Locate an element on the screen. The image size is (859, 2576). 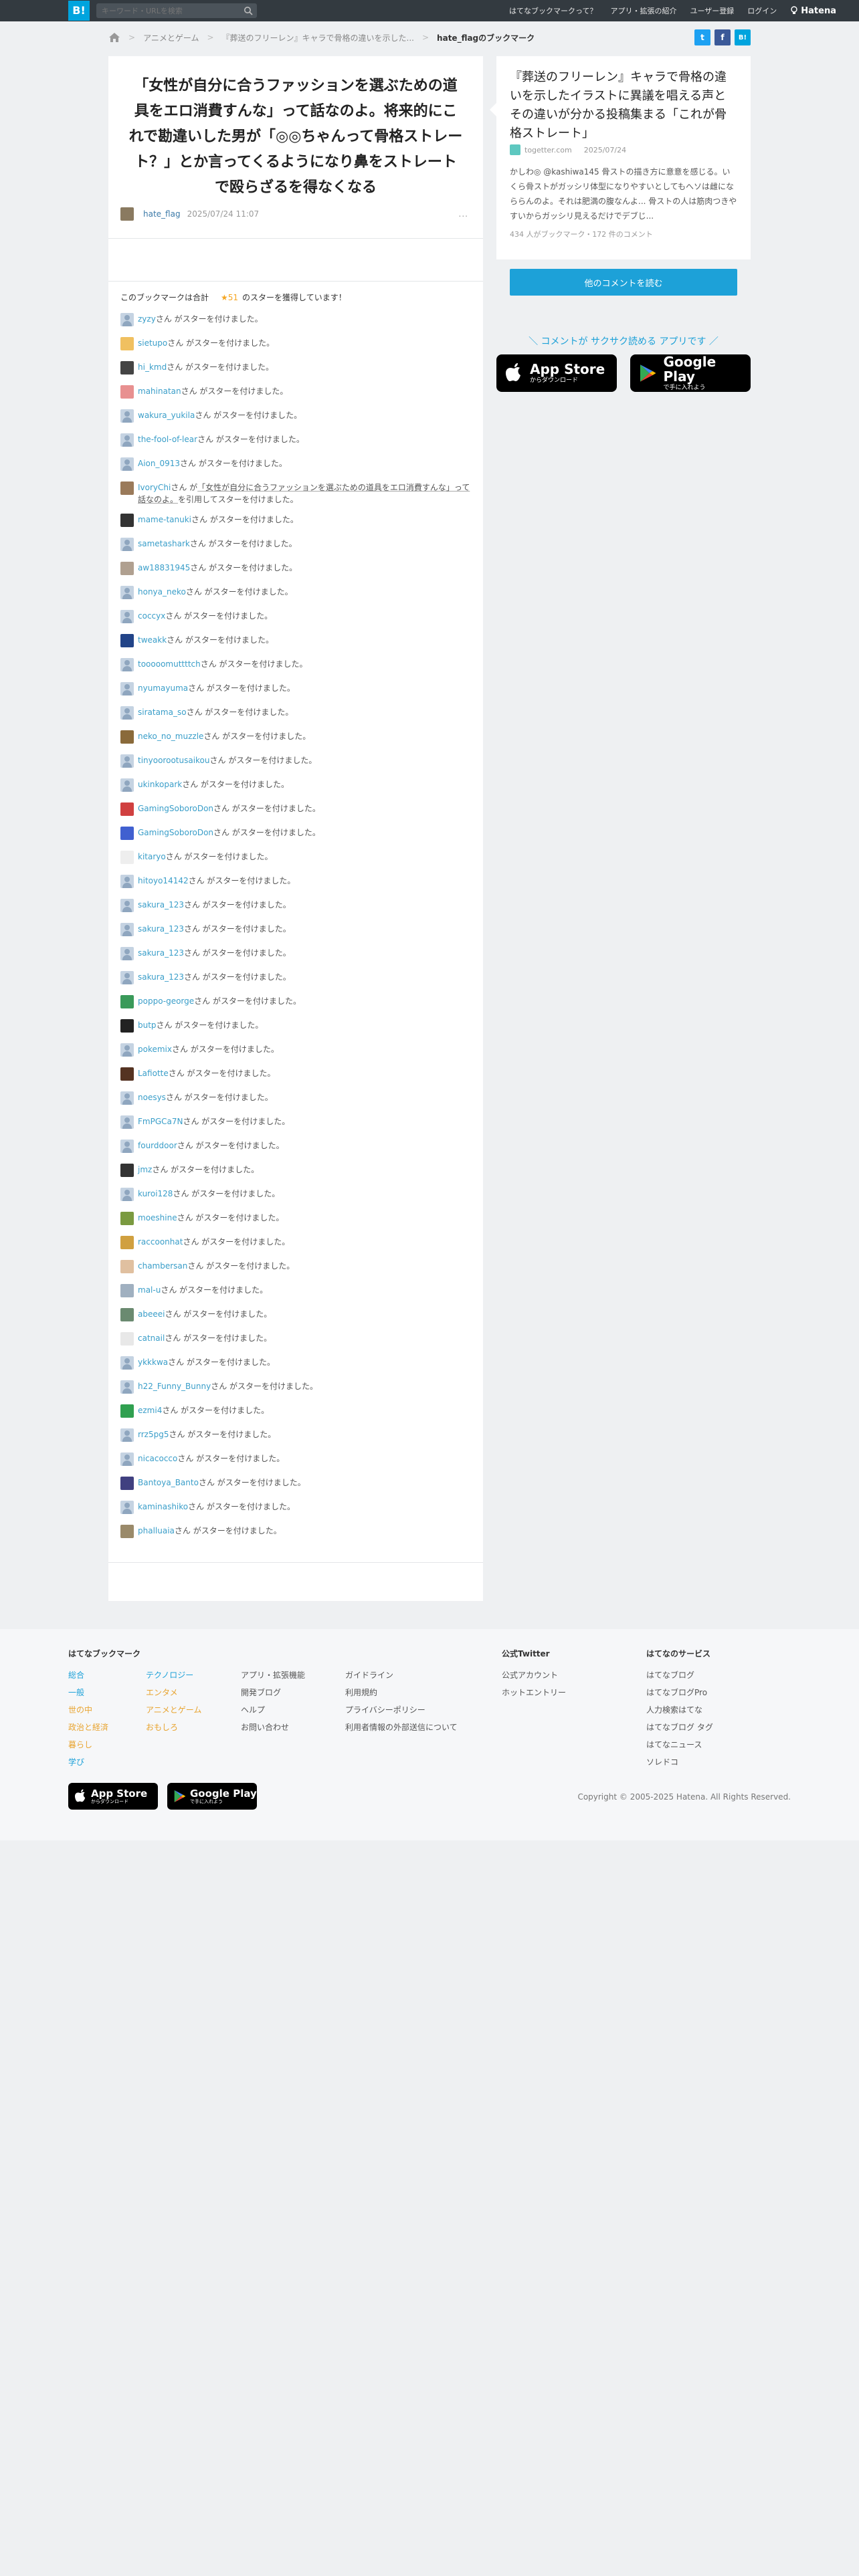
search-icon is located at coordinates (248, 10).